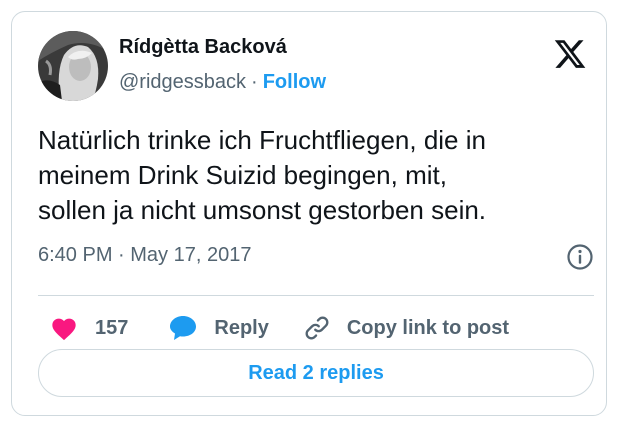  What do you see at coordinates (182, 82) in the screenshot?
I see `author-handle: @ridgessback` at bounding box center [182, 82].